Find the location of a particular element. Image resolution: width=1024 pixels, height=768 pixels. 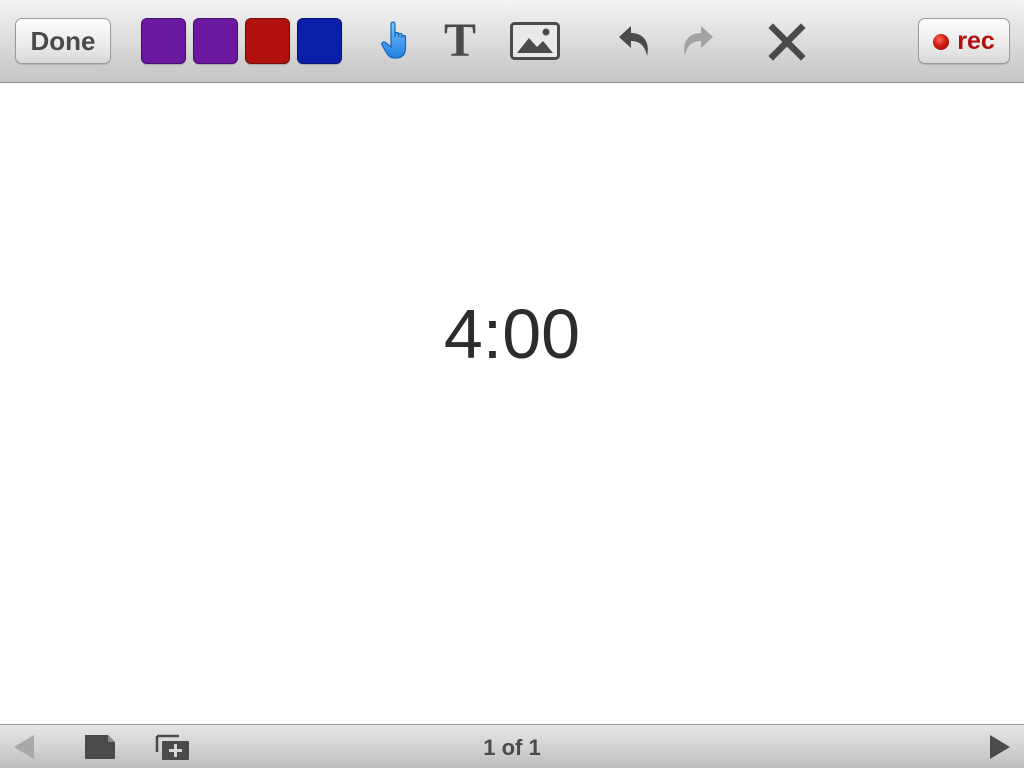

done-button: Done is located at coordinates (63, 41).